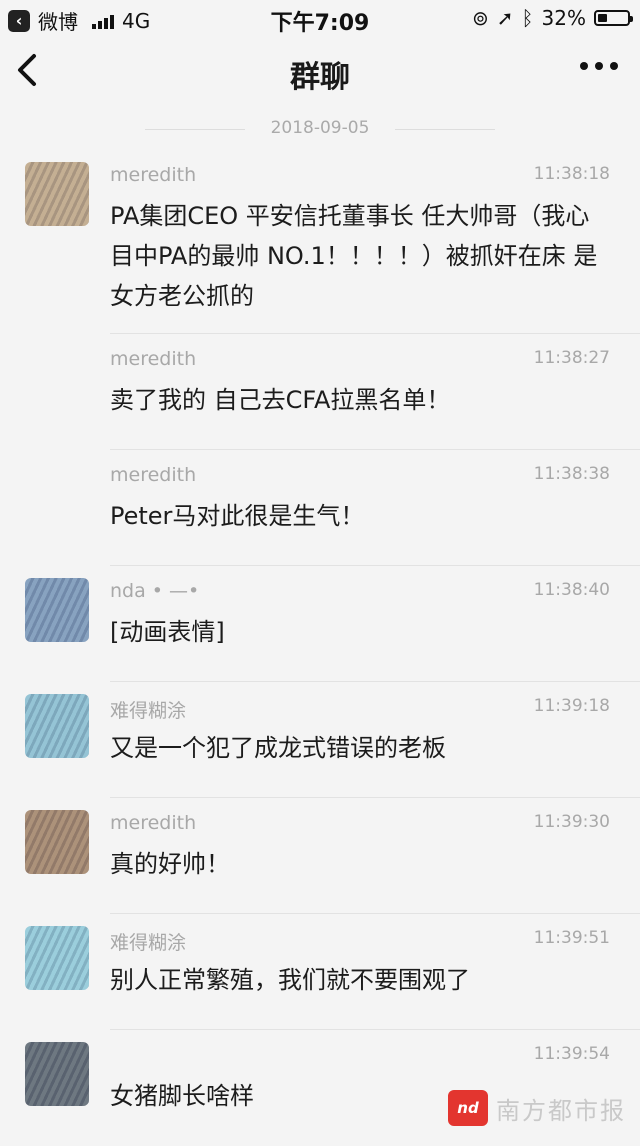 This screenshot has height=1146, width=640. I want to click on message-row: meredith 11:39:30 真的好帅！, so click(320, 856).